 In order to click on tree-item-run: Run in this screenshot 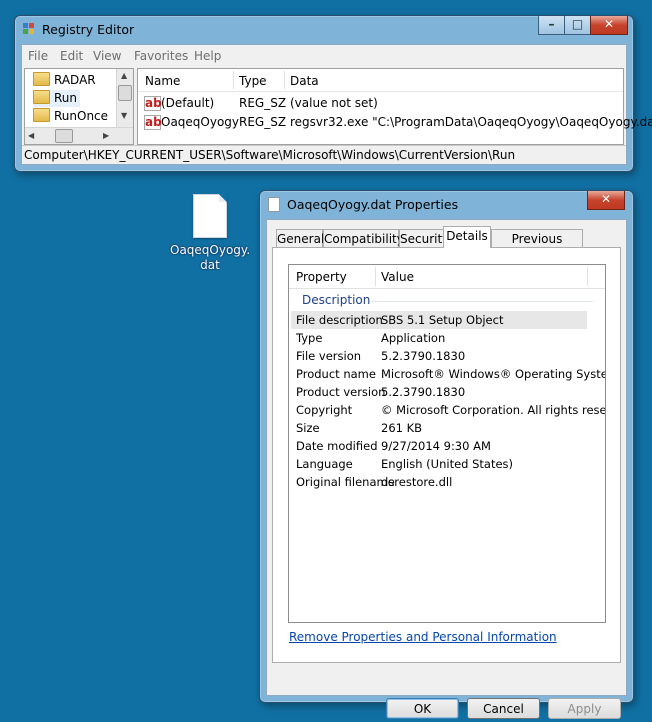, I will do `click(57, 98)`.